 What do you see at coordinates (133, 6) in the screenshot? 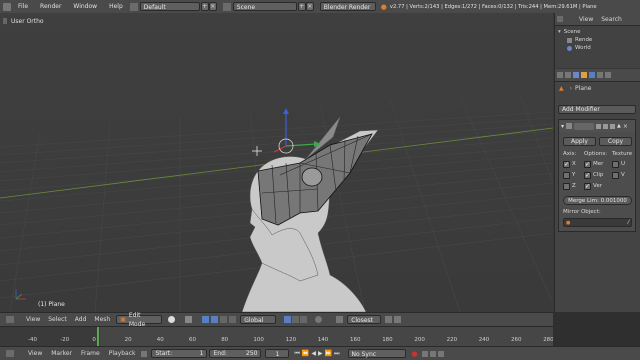
I see `screen-layout-icon` at bounding box center [133, 6].